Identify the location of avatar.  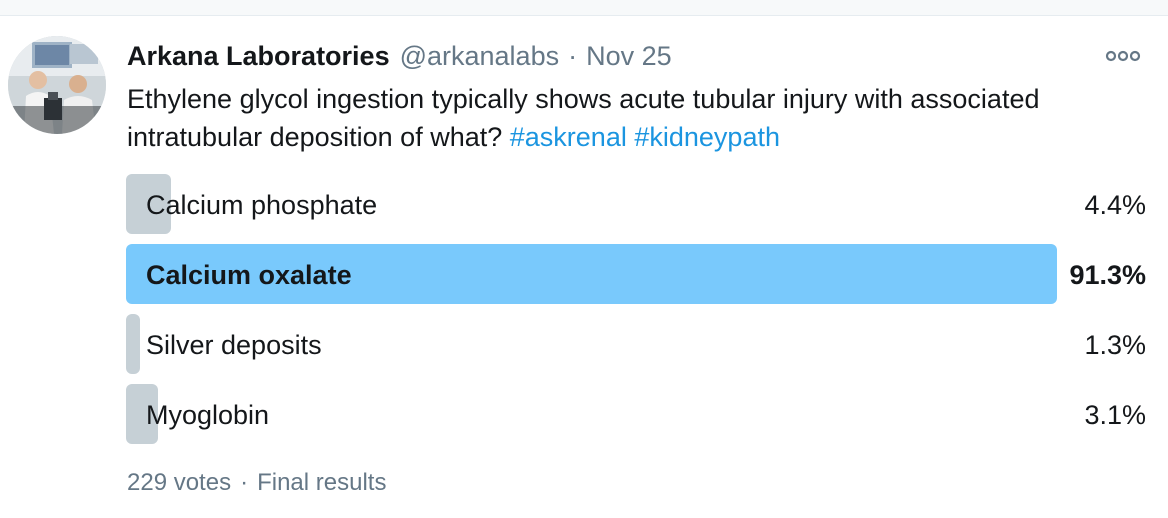
(57, 85).